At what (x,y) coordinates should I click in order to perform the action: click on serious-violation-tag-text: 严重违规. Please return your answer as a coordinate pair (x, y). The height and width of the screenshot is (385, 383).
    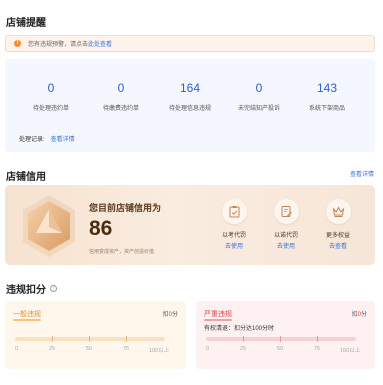
    Looking at the image, I should click on (218, 314).